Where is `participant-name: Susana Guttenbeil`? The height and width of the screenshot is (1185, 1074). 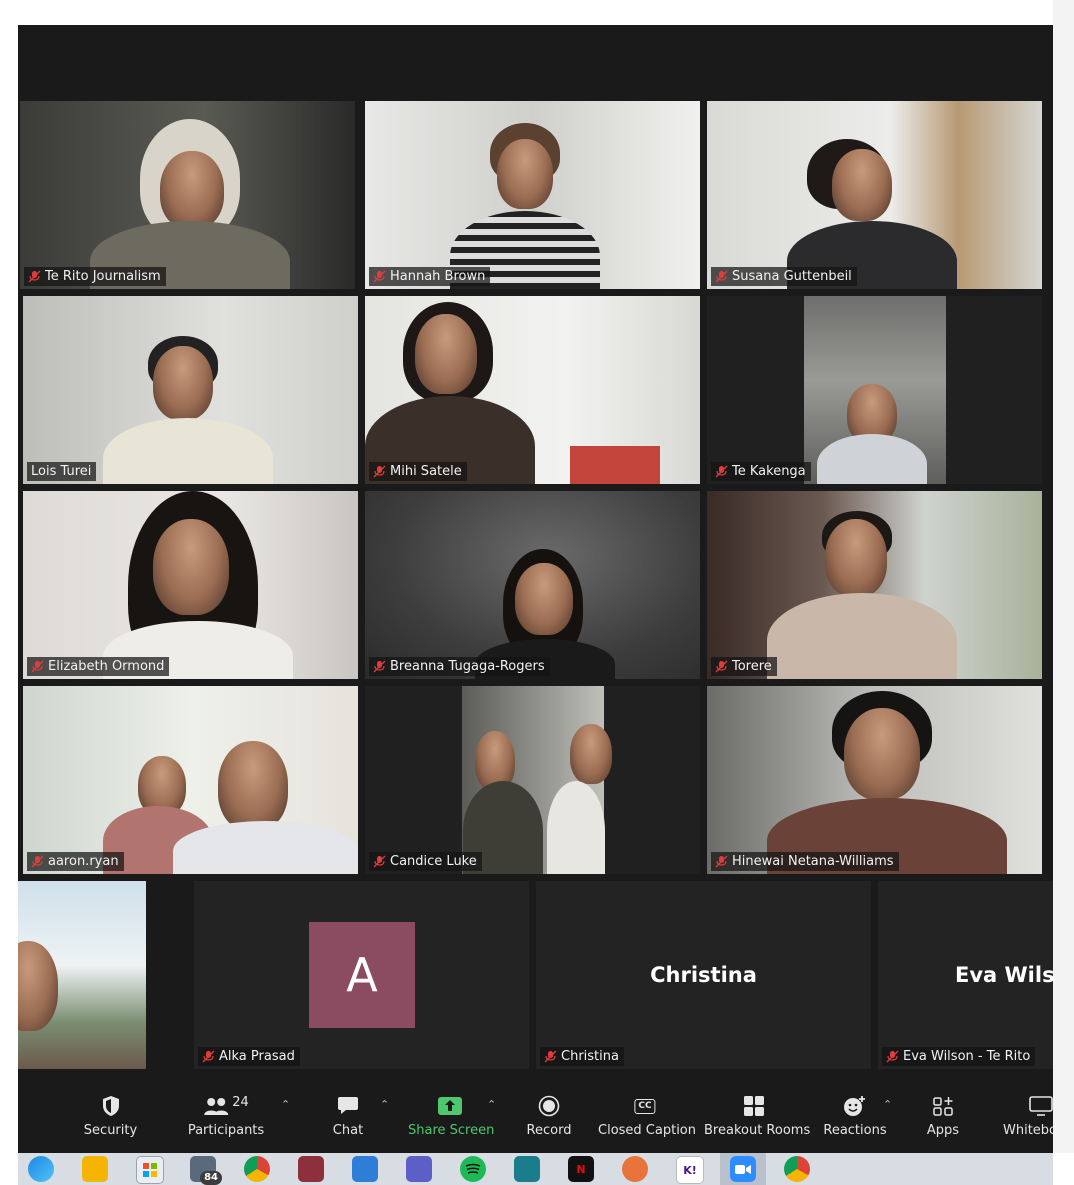 participant-name: Susana Guttenbeil is located at coordinates (792, 276).